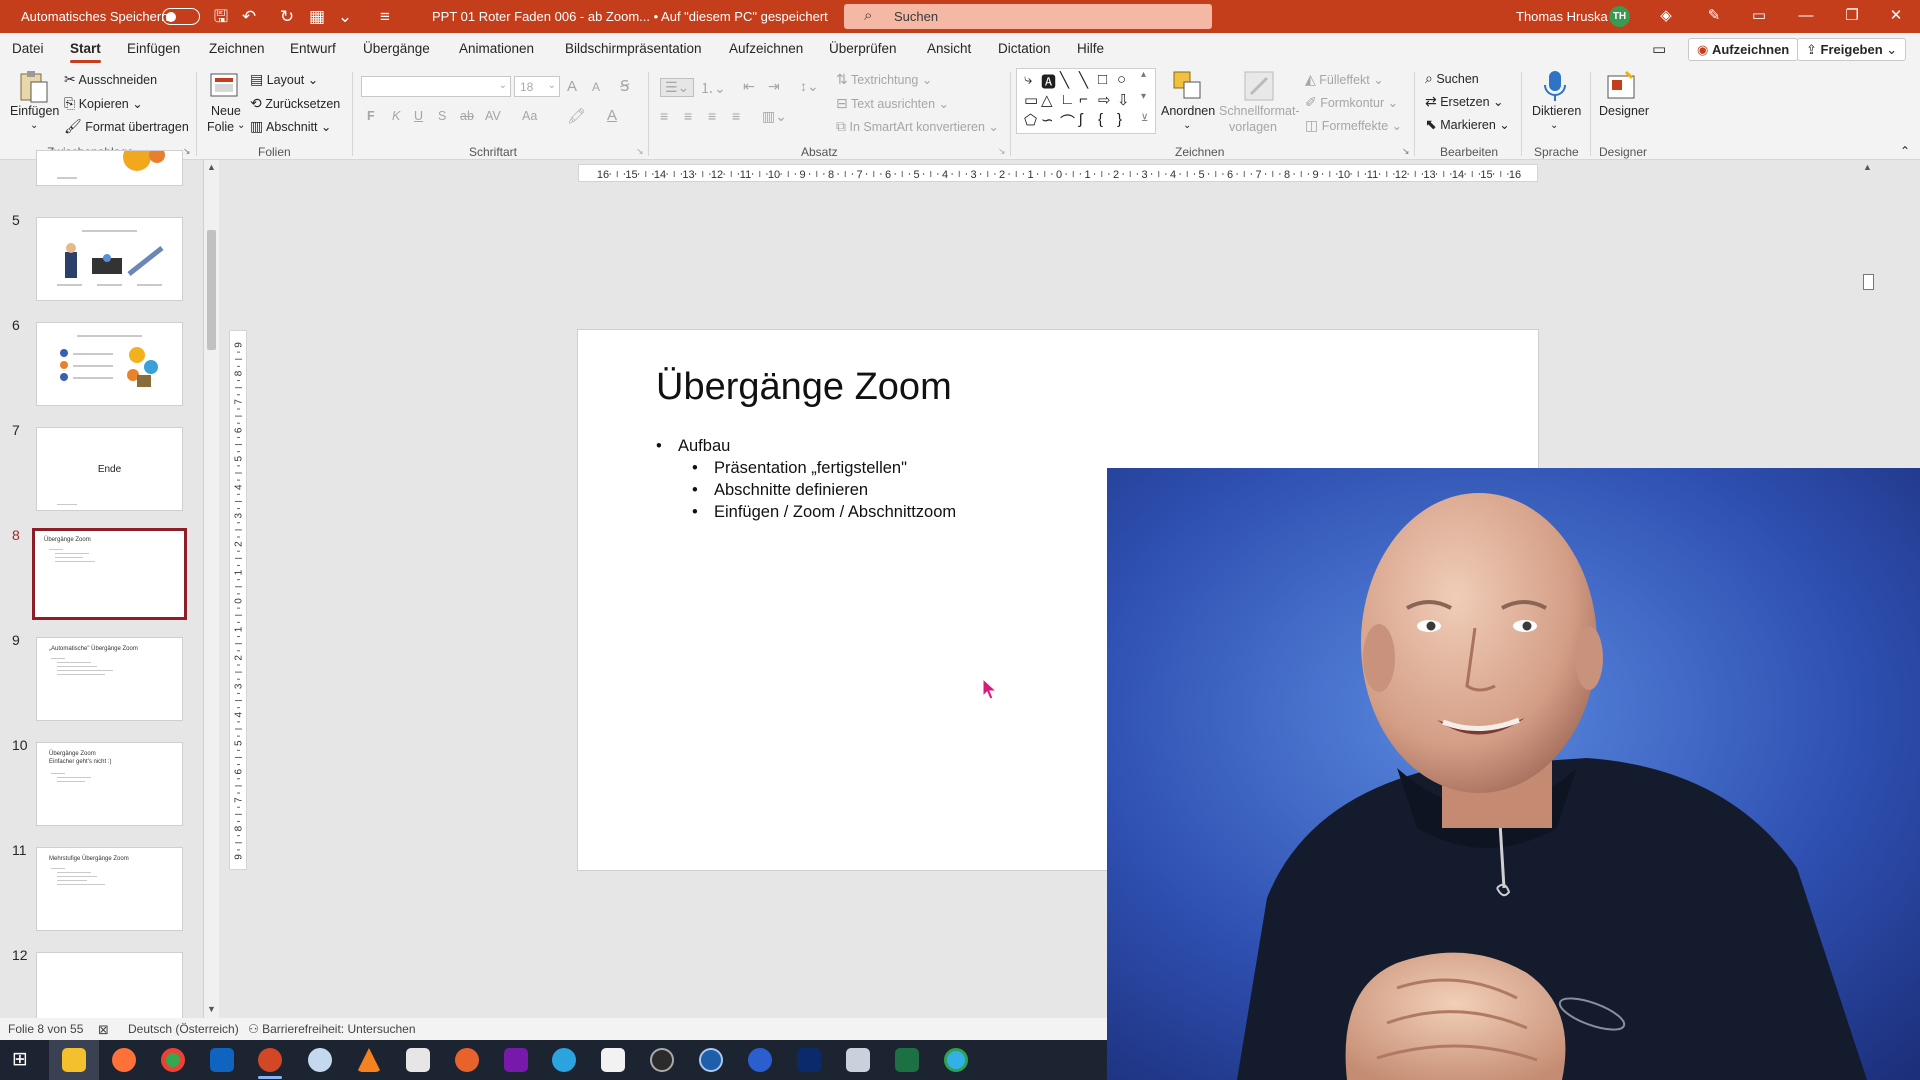  What do you see at coordinates (109, 889) in the screenshot?
I see `slide-thumbnail-11: Mehrstufige Übergänge Zoom` at bounding box center [109, 889].